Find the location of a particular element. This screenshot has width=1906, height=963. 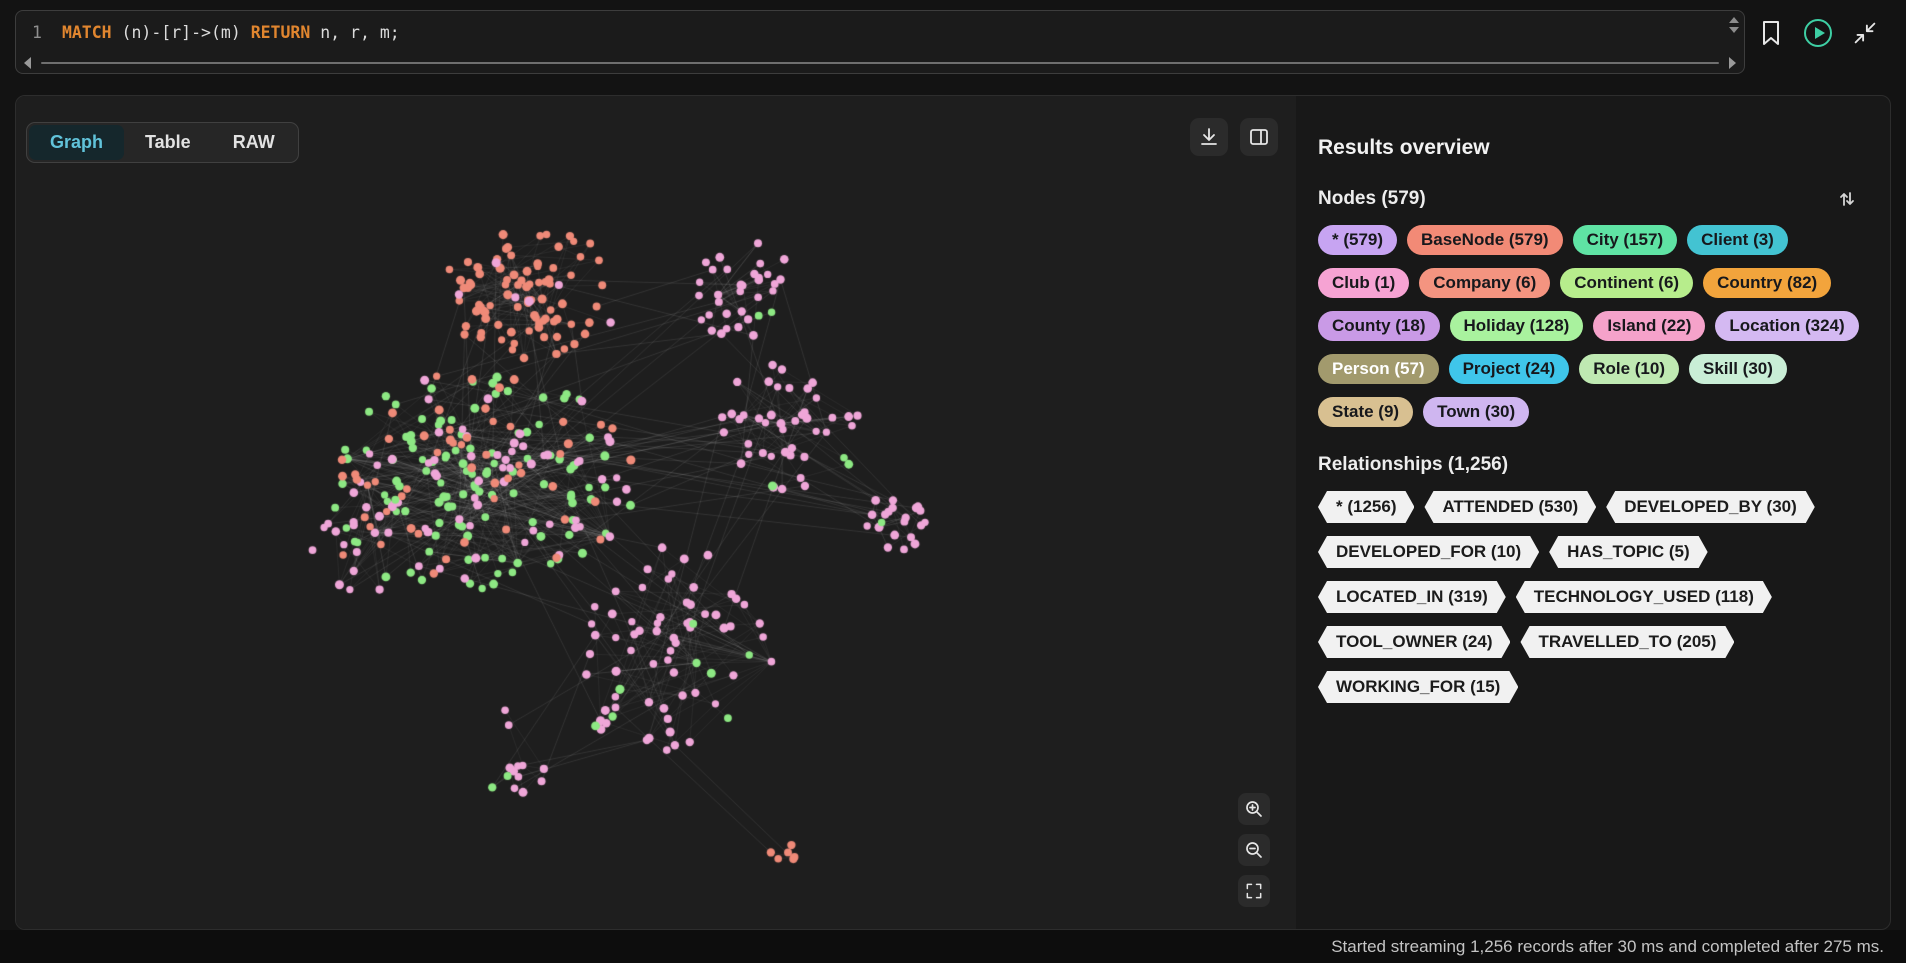

node-label-pill: * (579) is located at coordinates (1358, 240).